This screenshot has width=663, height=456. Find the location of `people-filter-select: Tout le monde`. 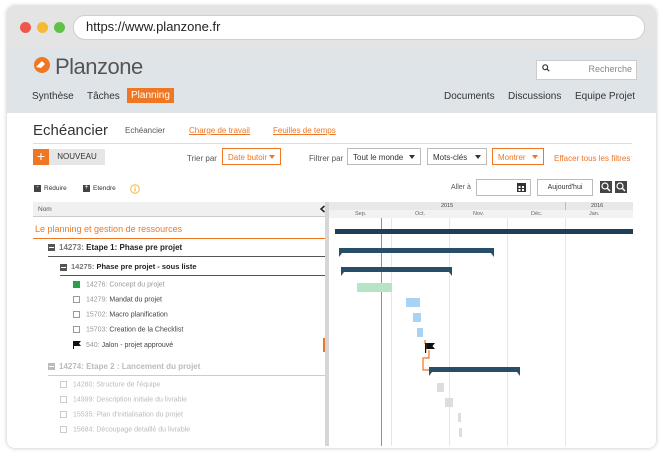

people-filter-select: Tout le monde is located at coordinates (384, 156).